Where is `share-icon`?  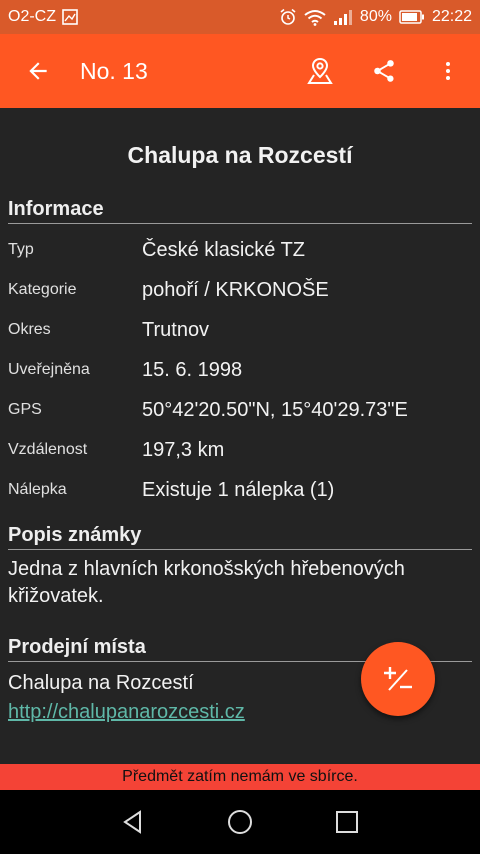 share-icon is located at coordinates (384, 71).